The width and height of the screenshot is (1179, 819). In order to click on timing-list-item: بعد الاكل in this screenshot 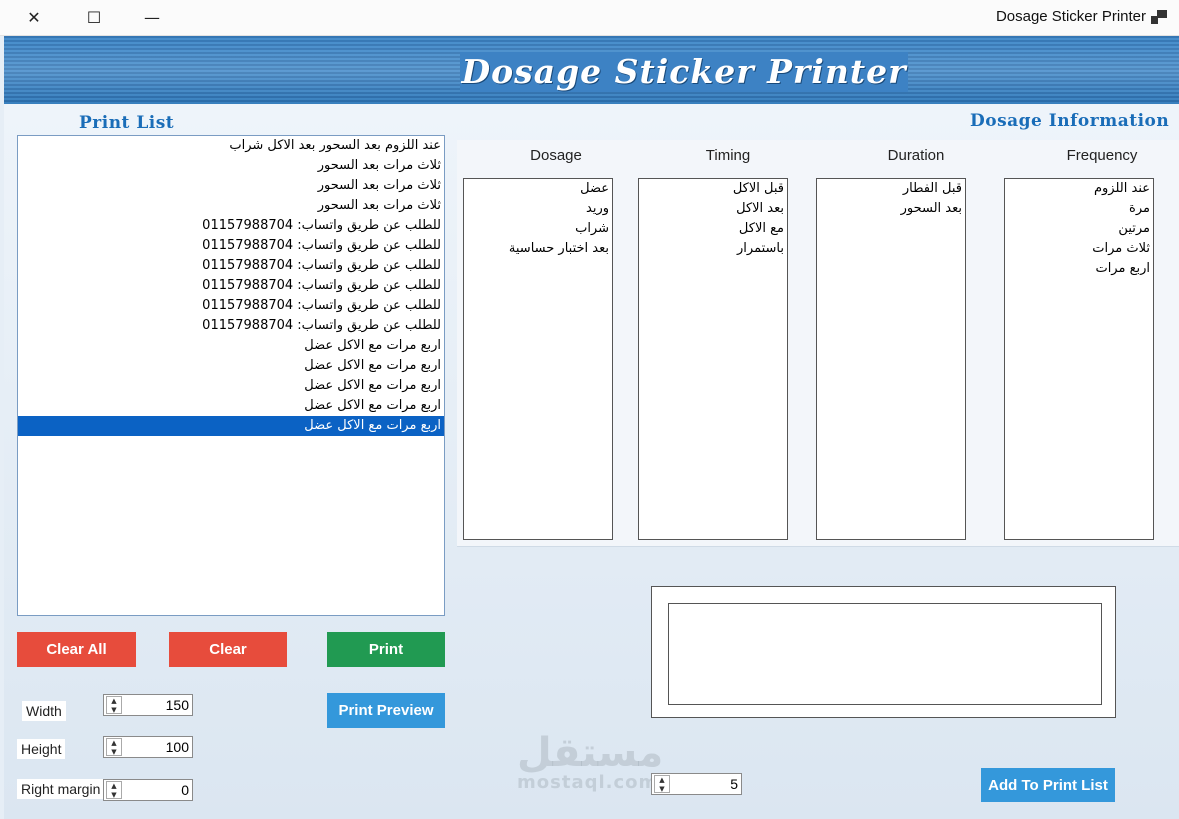, I will do `click(713, 209)`.